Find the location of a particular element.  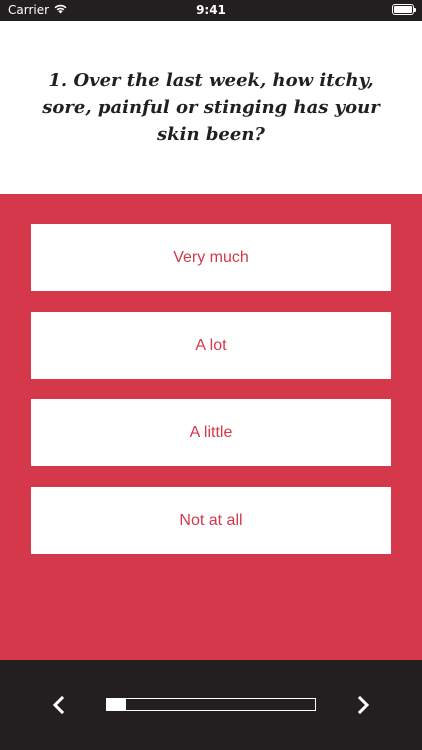

answer-a-lot-button: A lot is located at coordinates (211, 345).